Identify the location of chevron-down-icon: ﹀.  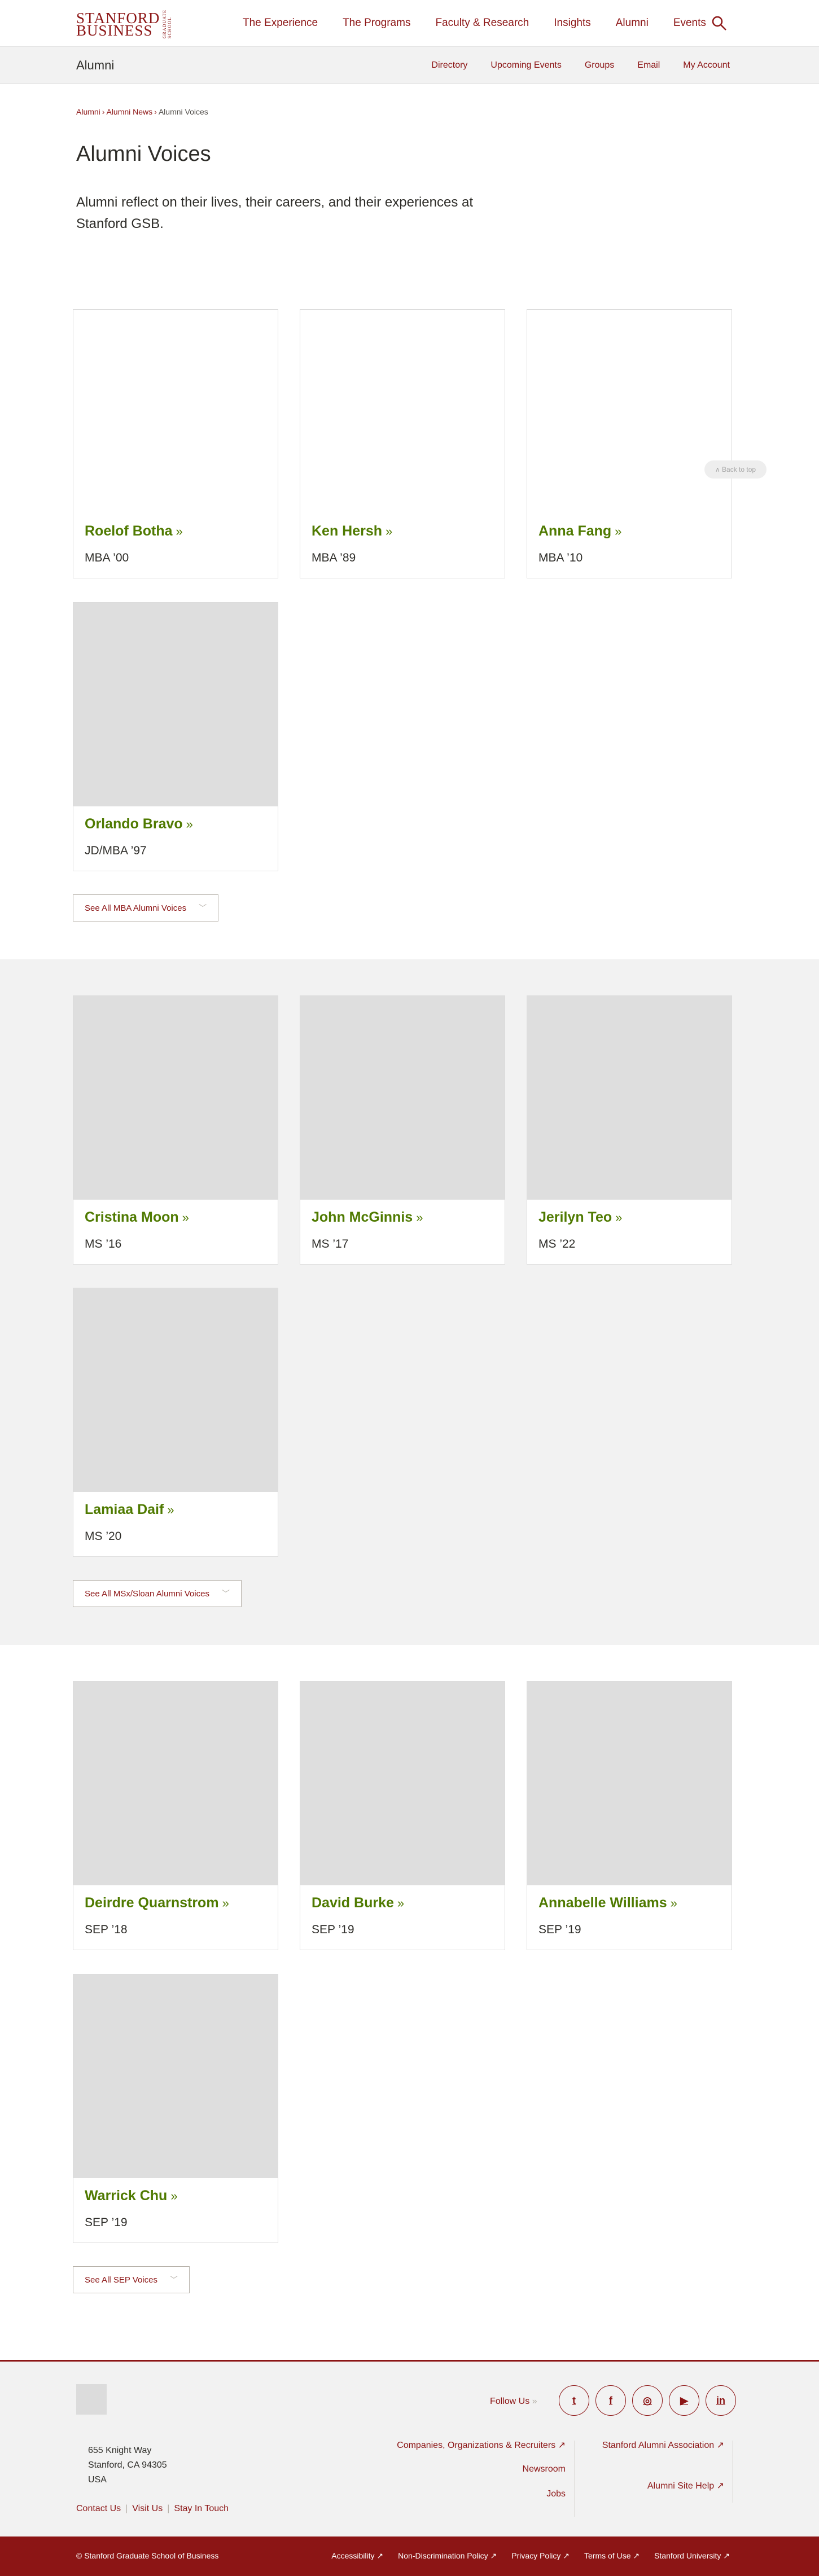
(173, 2279).